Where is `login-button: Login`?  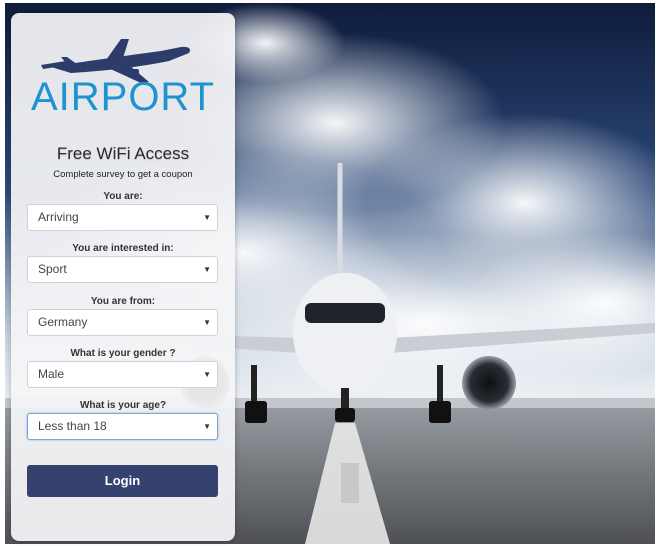 login-button: Login is located at coordinates (122, 481).